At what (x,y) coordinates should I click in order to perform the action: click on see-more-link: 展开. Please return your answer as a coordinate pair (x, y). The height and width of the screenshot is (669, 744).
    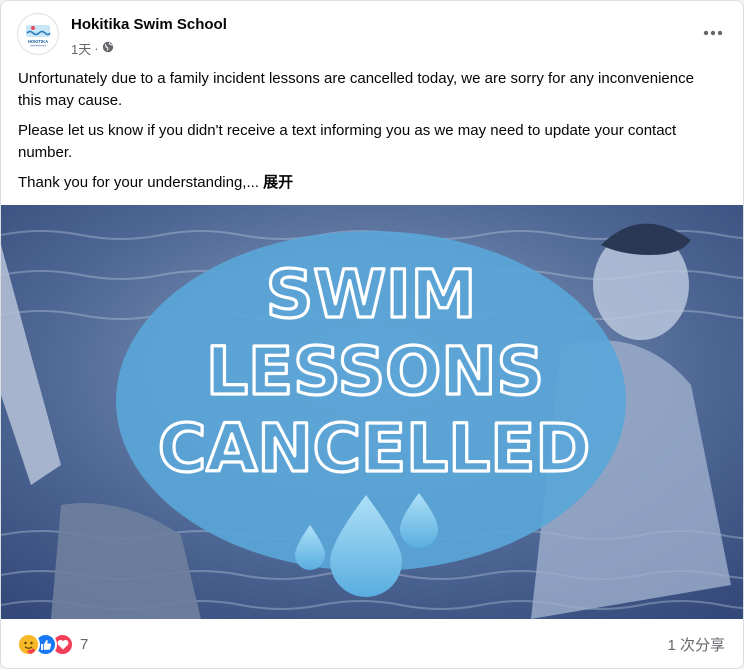
    Looking at the image, I should click on (278, 182).